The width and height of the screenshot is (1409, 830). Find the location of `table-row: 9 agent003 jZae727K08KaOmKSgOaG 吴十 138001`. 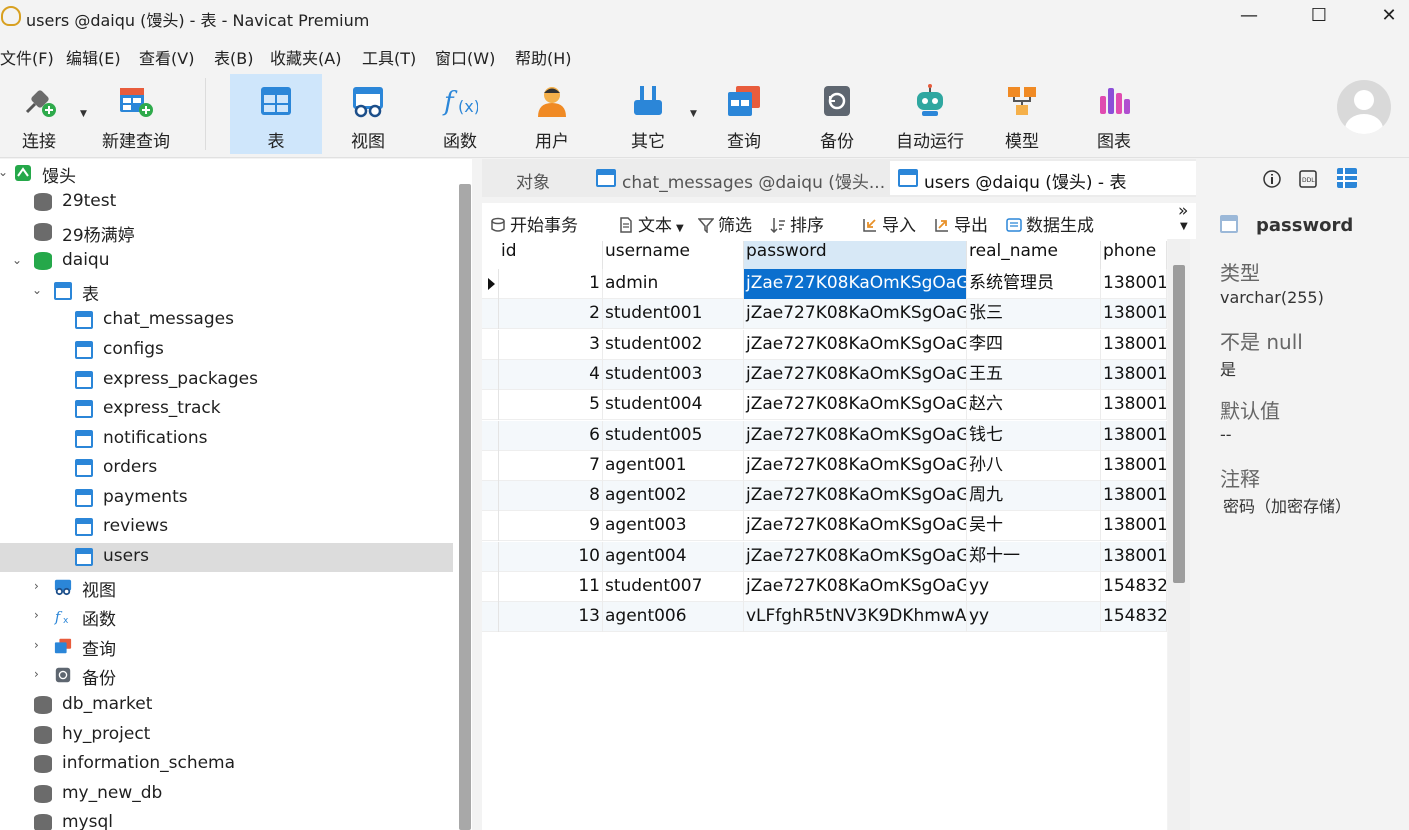

table-row: 9 agent003 jZae727K08KaOmKSgOaG 吴十 138001 is located at coordinates (824, 526).